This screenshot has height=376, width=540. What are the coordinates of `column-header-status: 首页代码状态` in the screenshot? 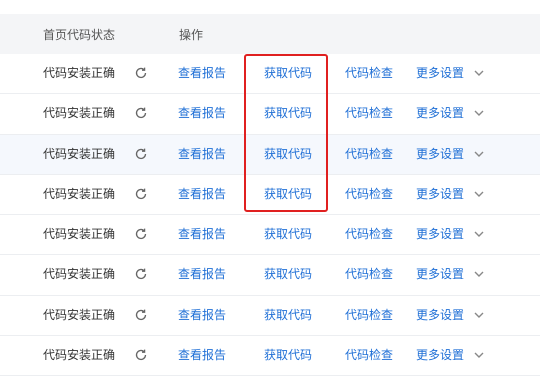 It's located at (79, 35).